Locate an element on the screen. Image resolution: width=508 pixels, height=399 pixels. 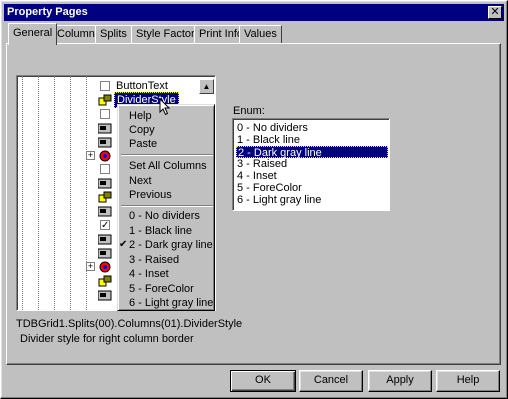
enum-label: Enum: is located at coordinates (249, 111).